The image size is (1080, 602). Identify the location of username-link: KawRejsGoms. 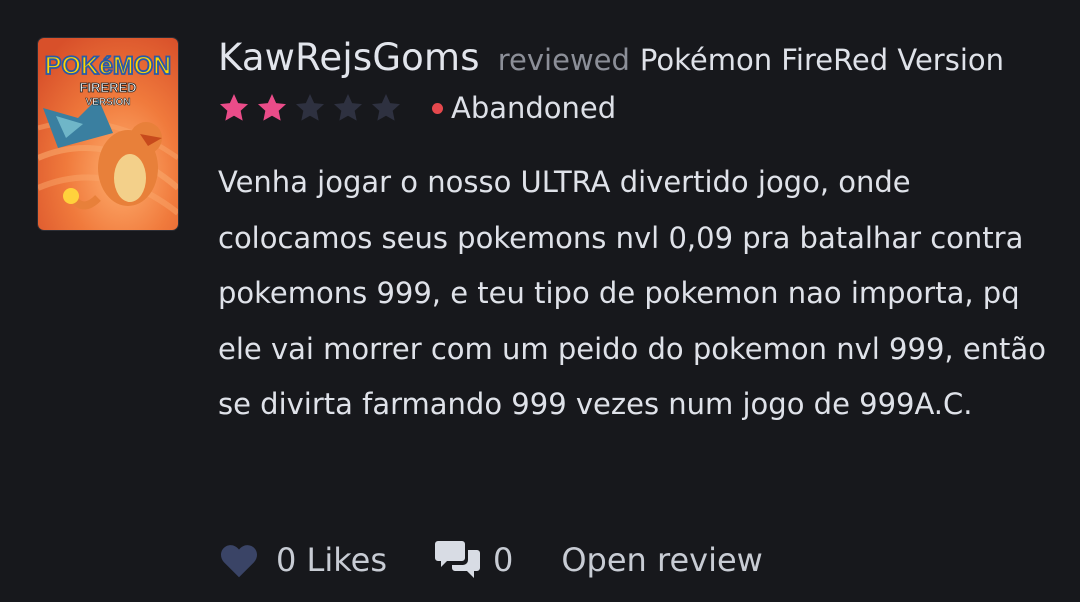
(349, 57).